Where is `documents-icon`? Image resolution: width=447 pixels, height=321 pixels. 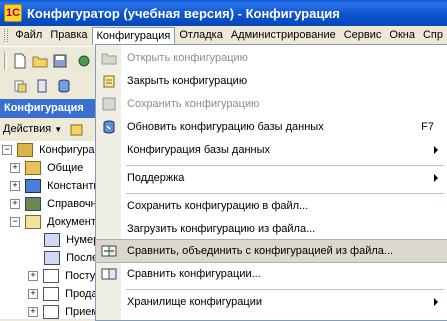 documents-icon is located at coordinates (33, 222).